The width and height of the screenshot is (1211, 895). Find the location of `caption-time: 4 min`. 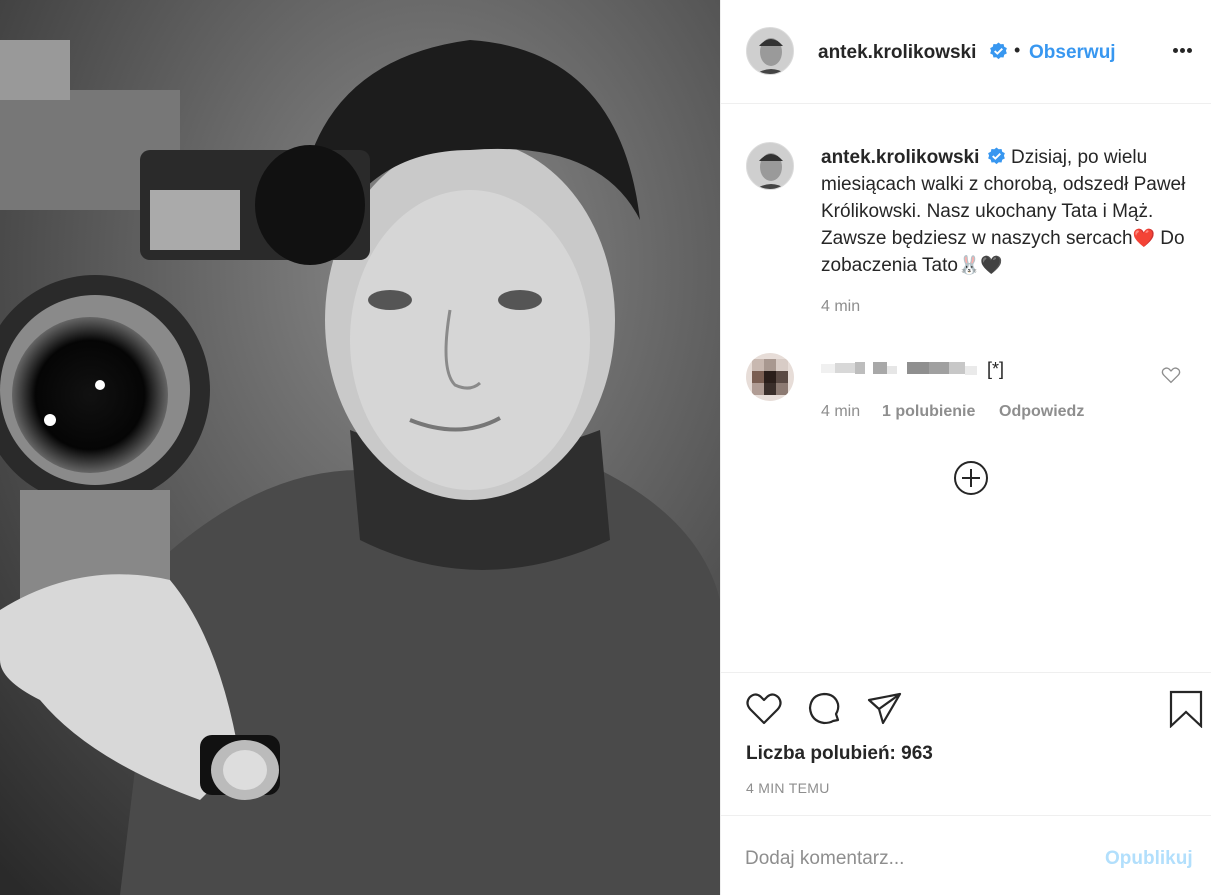

caption-time: 4 min is located at coordinates (840, 307).